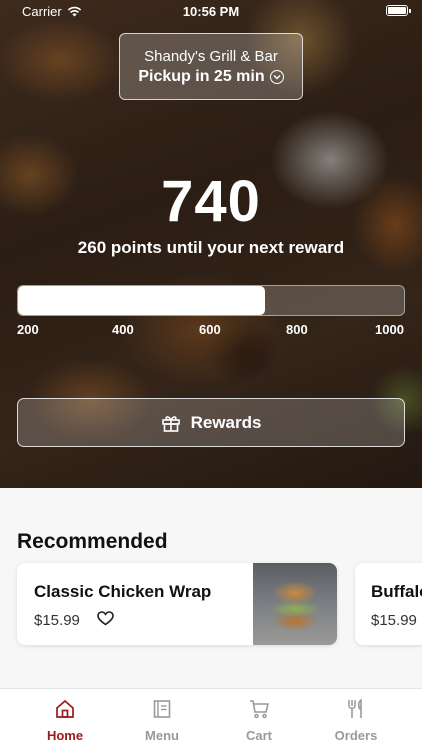 The height and width of the screenshot is (750, 422). I want to click on tick-label: 200, so click(28, 329).